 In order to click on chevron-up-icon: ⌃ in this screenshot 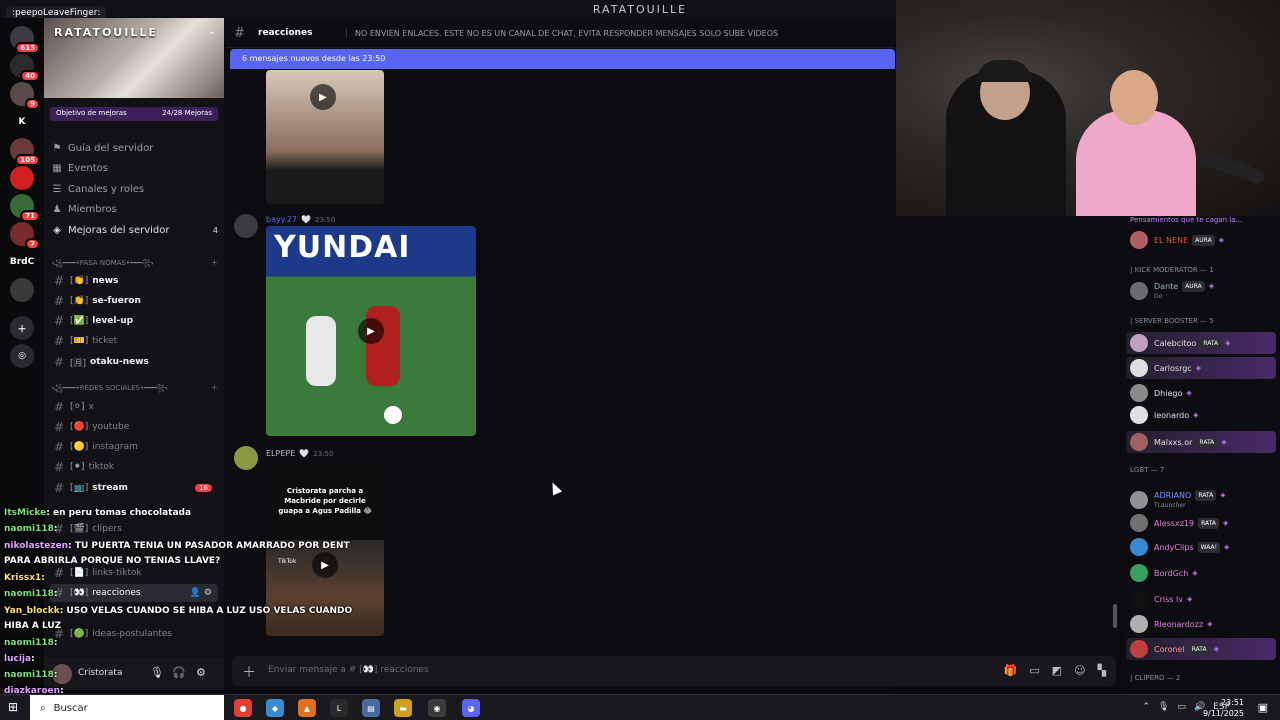, I will do `click(1146, 707)`.